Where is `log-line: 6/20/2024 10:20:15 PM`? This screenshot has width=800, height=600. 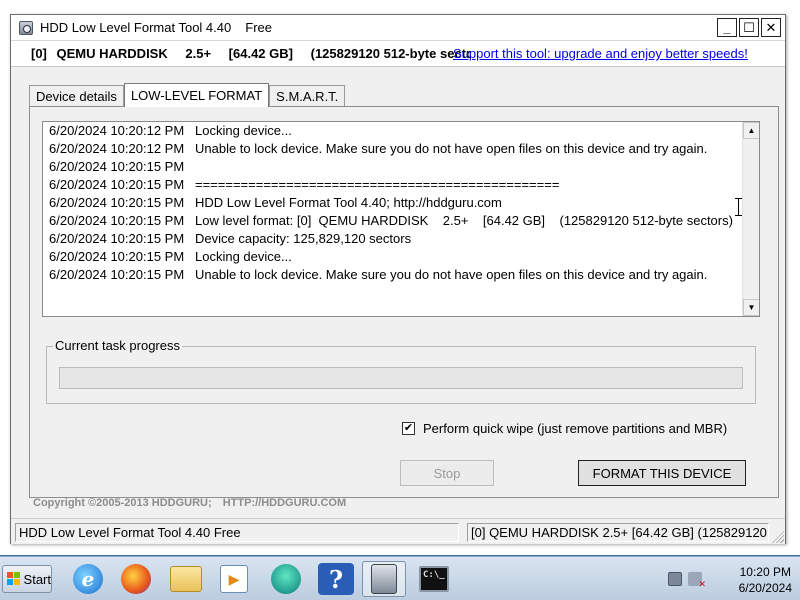
log-line: 6/20/2024 10:20:15 PM is located at coordinates (394, 167).